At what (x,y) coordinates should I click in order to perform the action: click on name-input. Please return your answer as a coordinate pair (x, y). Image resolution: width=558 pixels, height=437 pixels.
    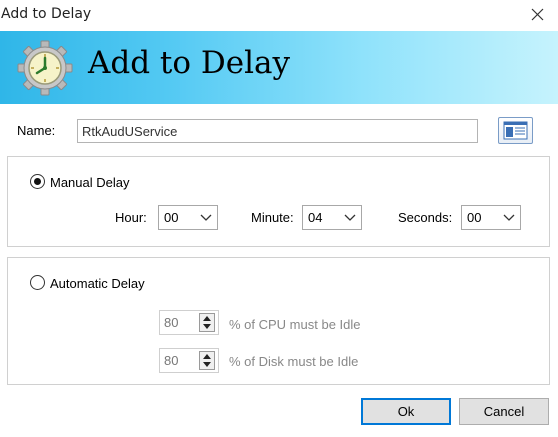
    Looking at the image, I should click on (277, 131).